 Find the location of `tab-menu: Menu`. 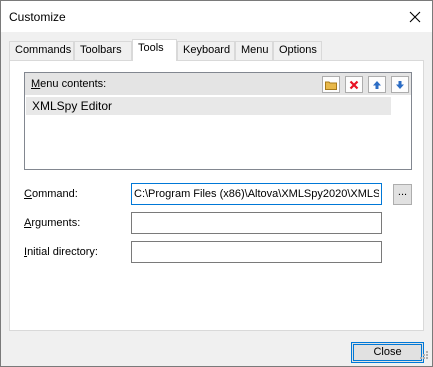

tab-menu: Menu is located at coordinates (254, 50).